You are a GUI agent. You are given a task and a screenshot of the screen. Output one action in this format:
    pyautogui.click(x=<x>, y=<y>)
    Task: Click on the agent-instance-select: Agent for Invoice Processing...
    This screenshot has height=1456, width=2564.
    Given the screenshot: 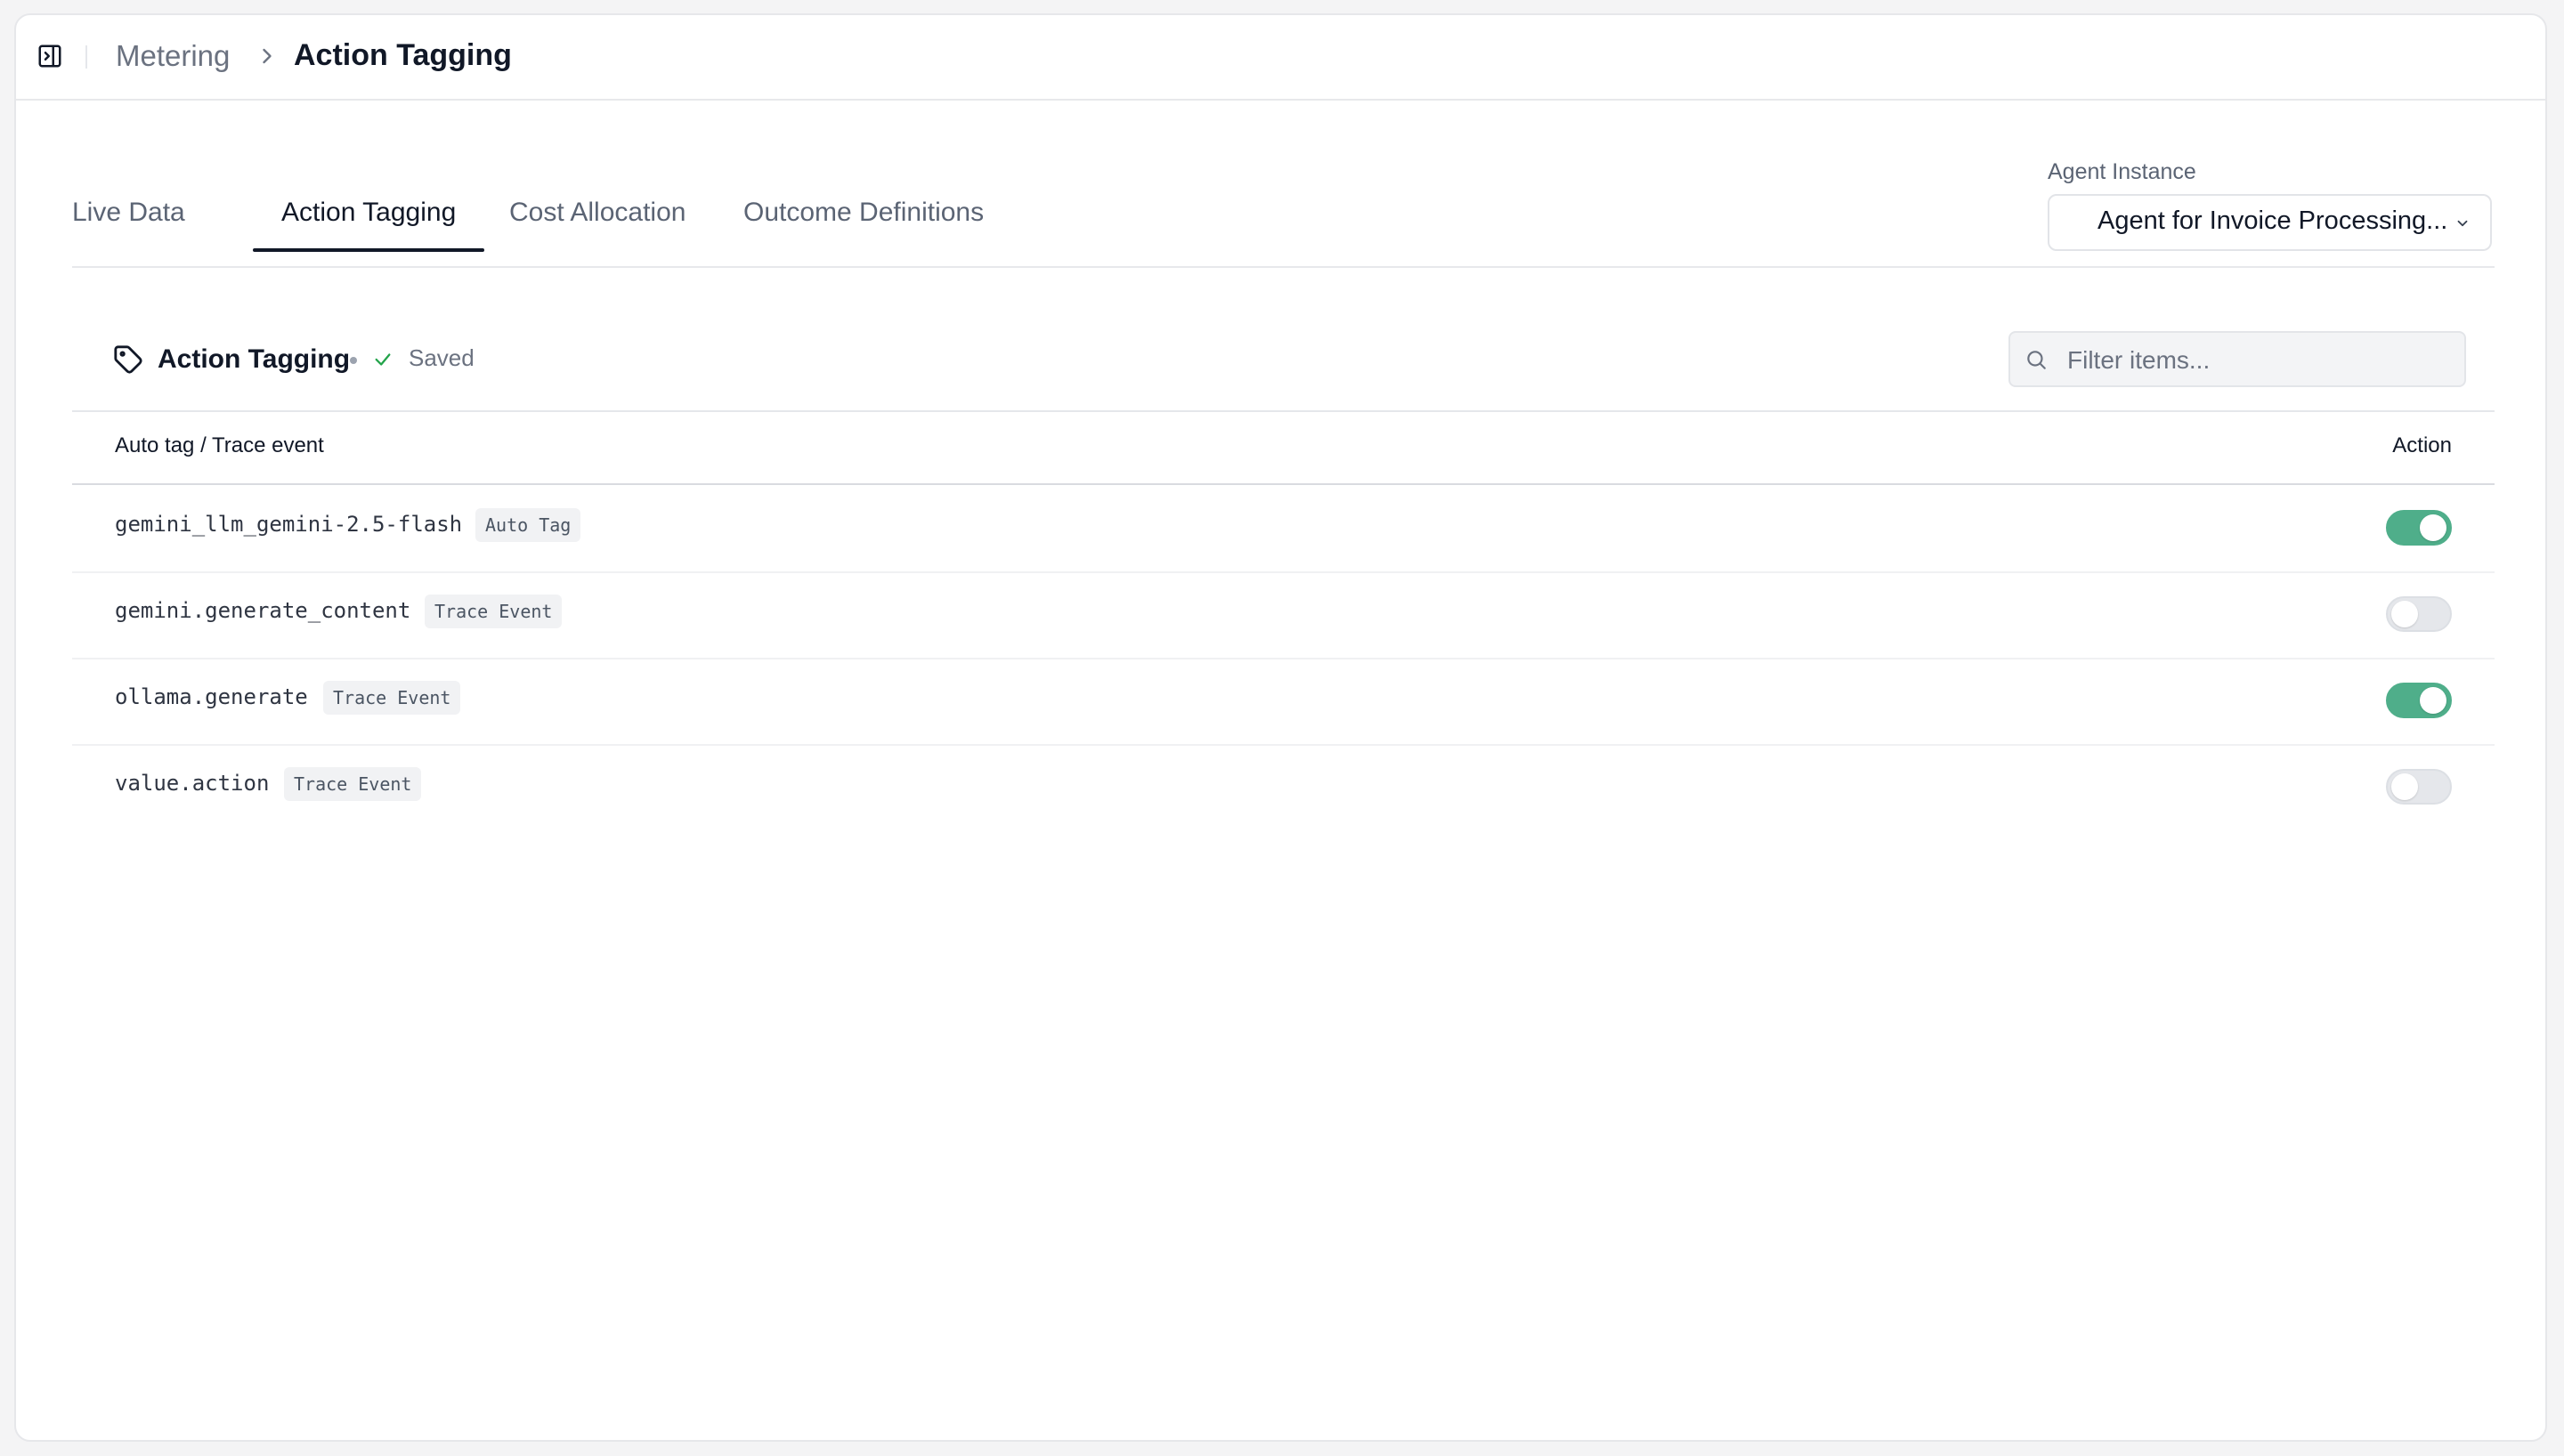 What is the action you would take?
    pyautogui.click(x=2270, y=222)
    